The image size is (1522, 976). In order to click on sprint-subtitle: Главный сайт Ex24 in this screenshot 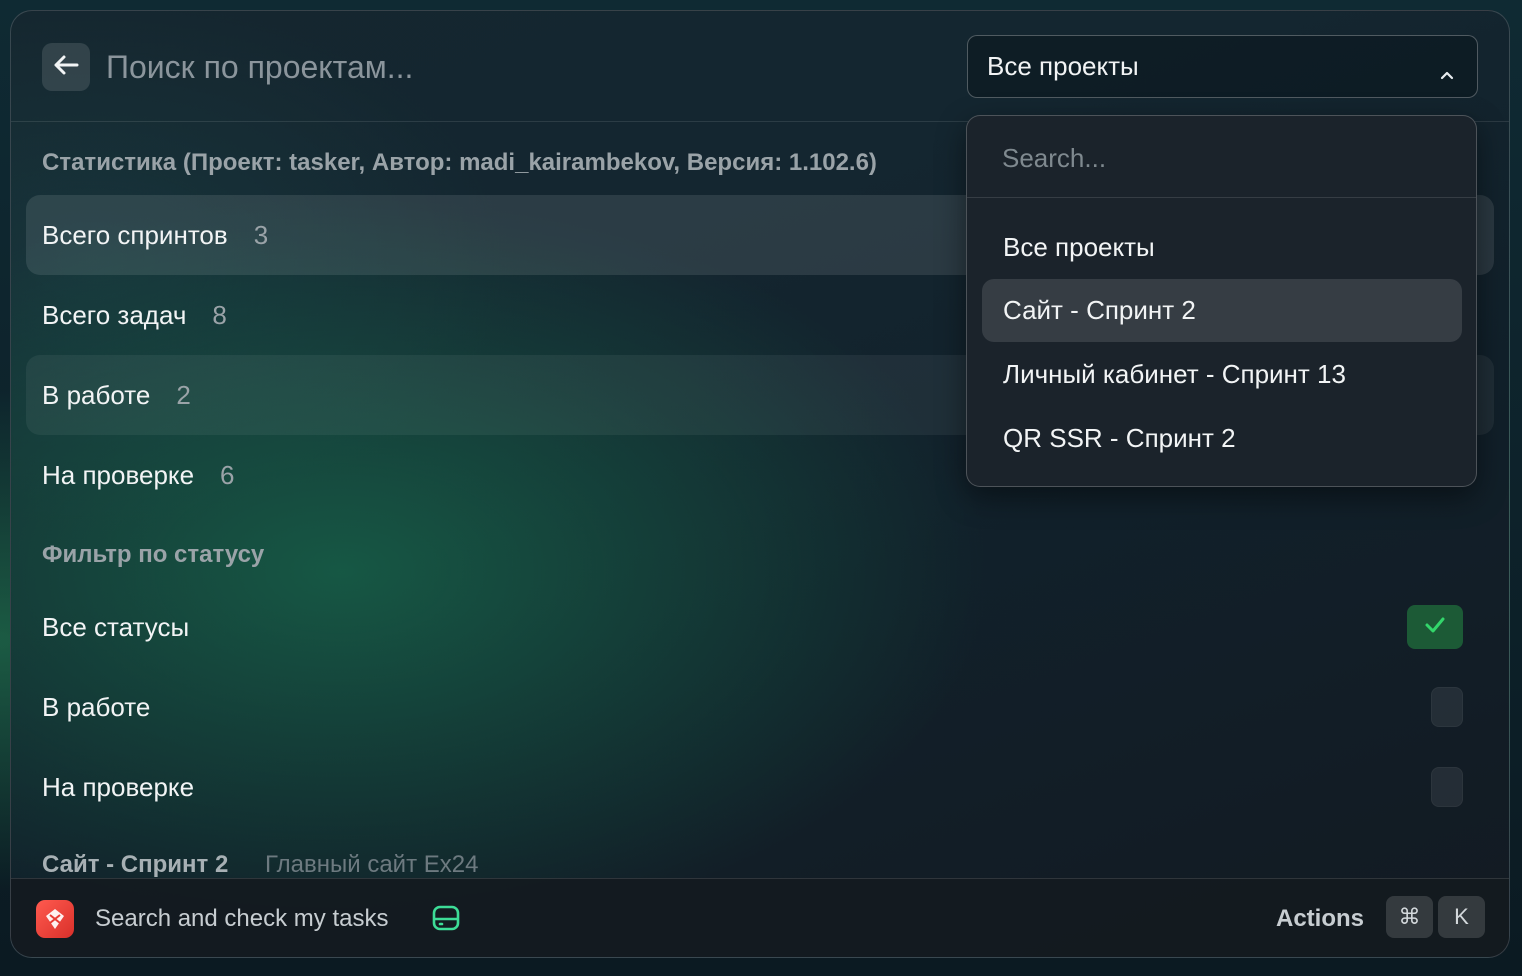, I will do `click(372, 864)`.